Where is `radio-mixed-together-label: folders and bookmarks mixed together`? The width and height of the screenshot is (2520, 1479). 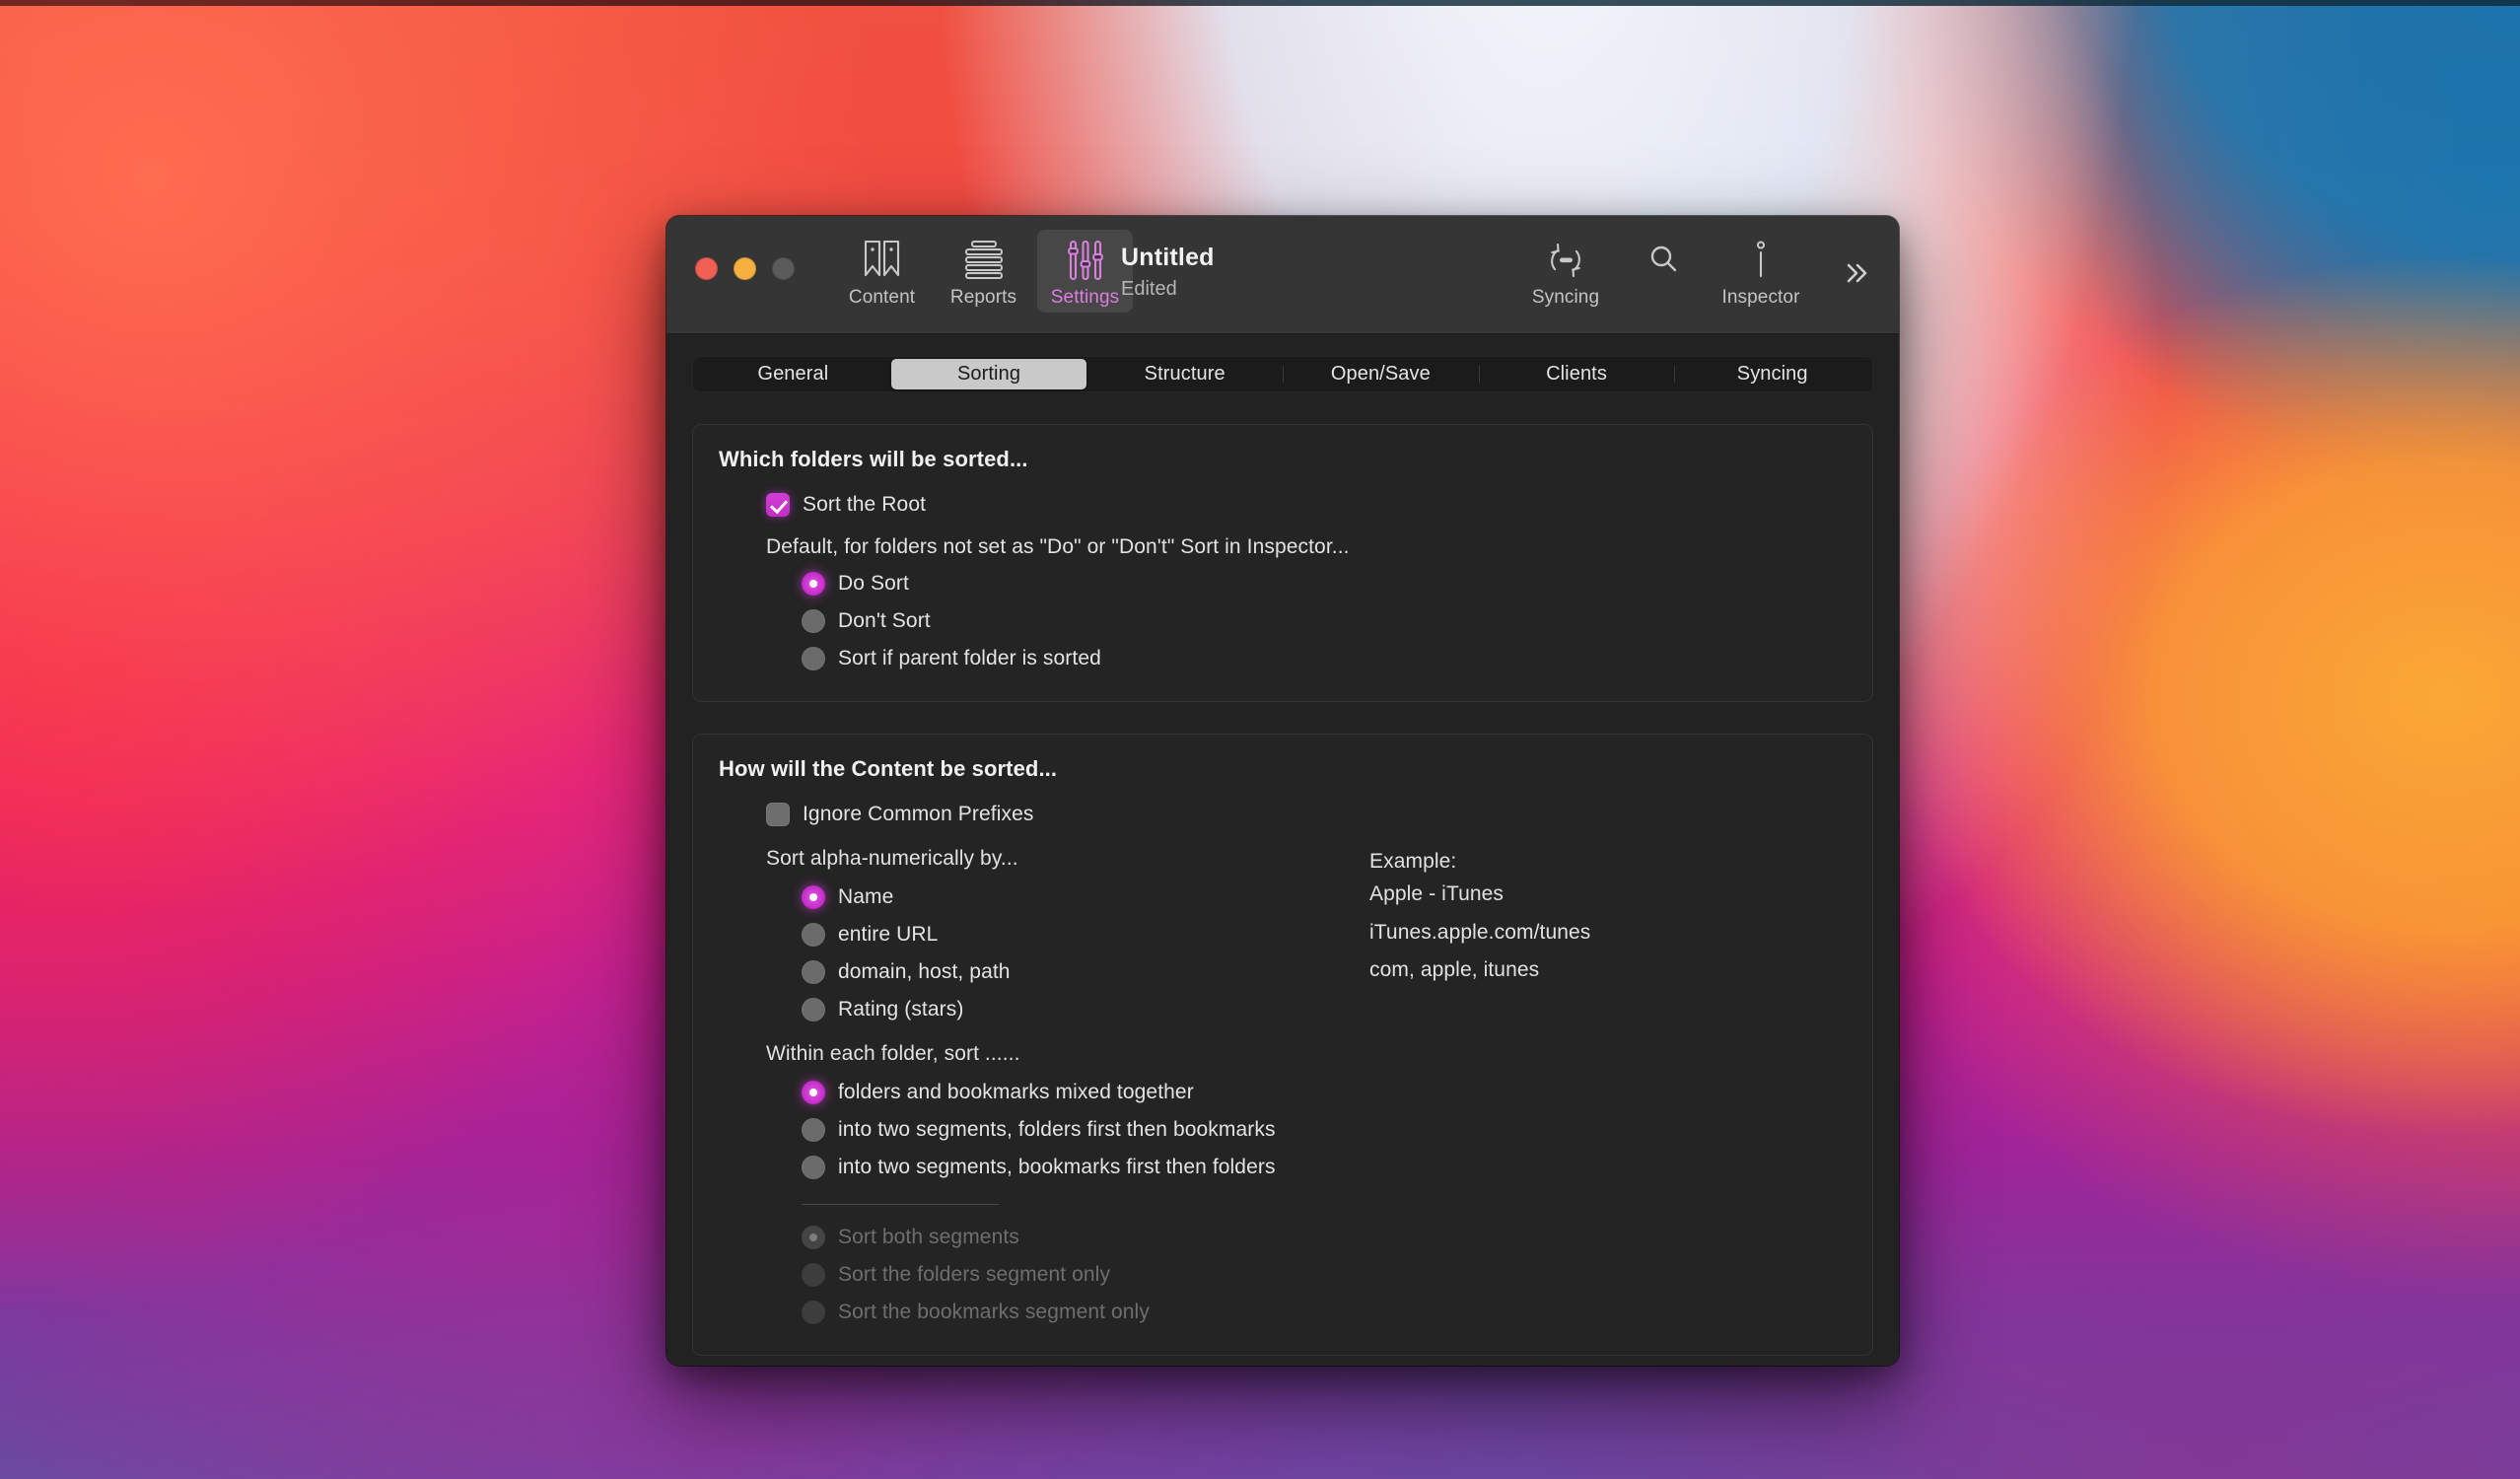 radio-mixed-together-label: folders and bookmarks mixed together is located at coordinates (1016, 1092).